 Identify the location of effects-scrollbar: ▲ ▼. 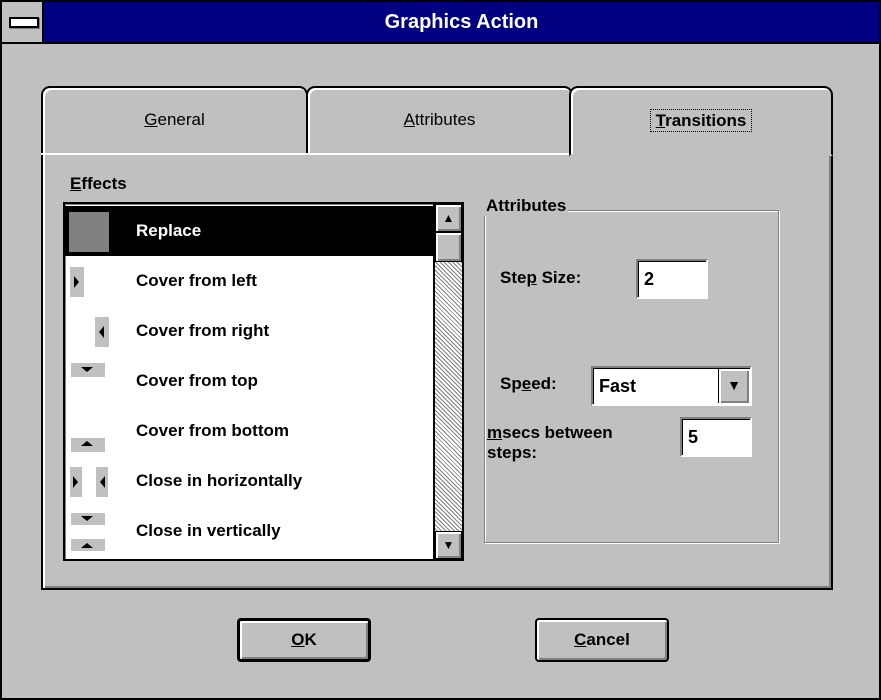
(447, 381).